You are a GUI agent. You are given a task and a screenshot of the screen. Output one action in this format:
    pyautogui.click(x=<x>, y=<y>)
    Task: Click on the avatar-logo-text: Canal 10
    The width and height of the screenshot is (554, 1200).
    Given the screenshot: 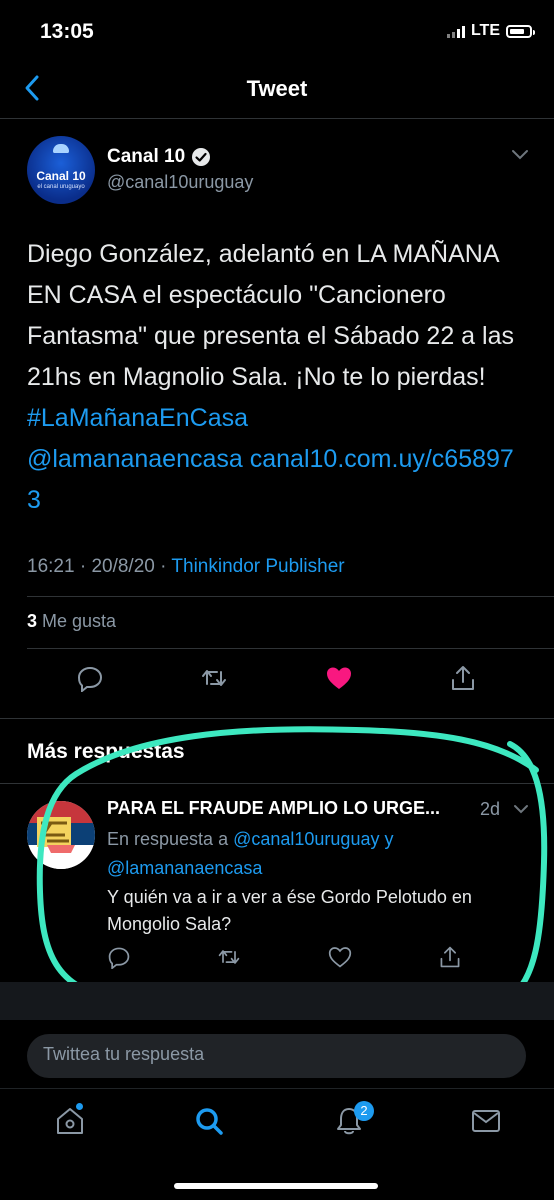 What is the action you would take?
    pyautogui.click(x=61, y=176)
    